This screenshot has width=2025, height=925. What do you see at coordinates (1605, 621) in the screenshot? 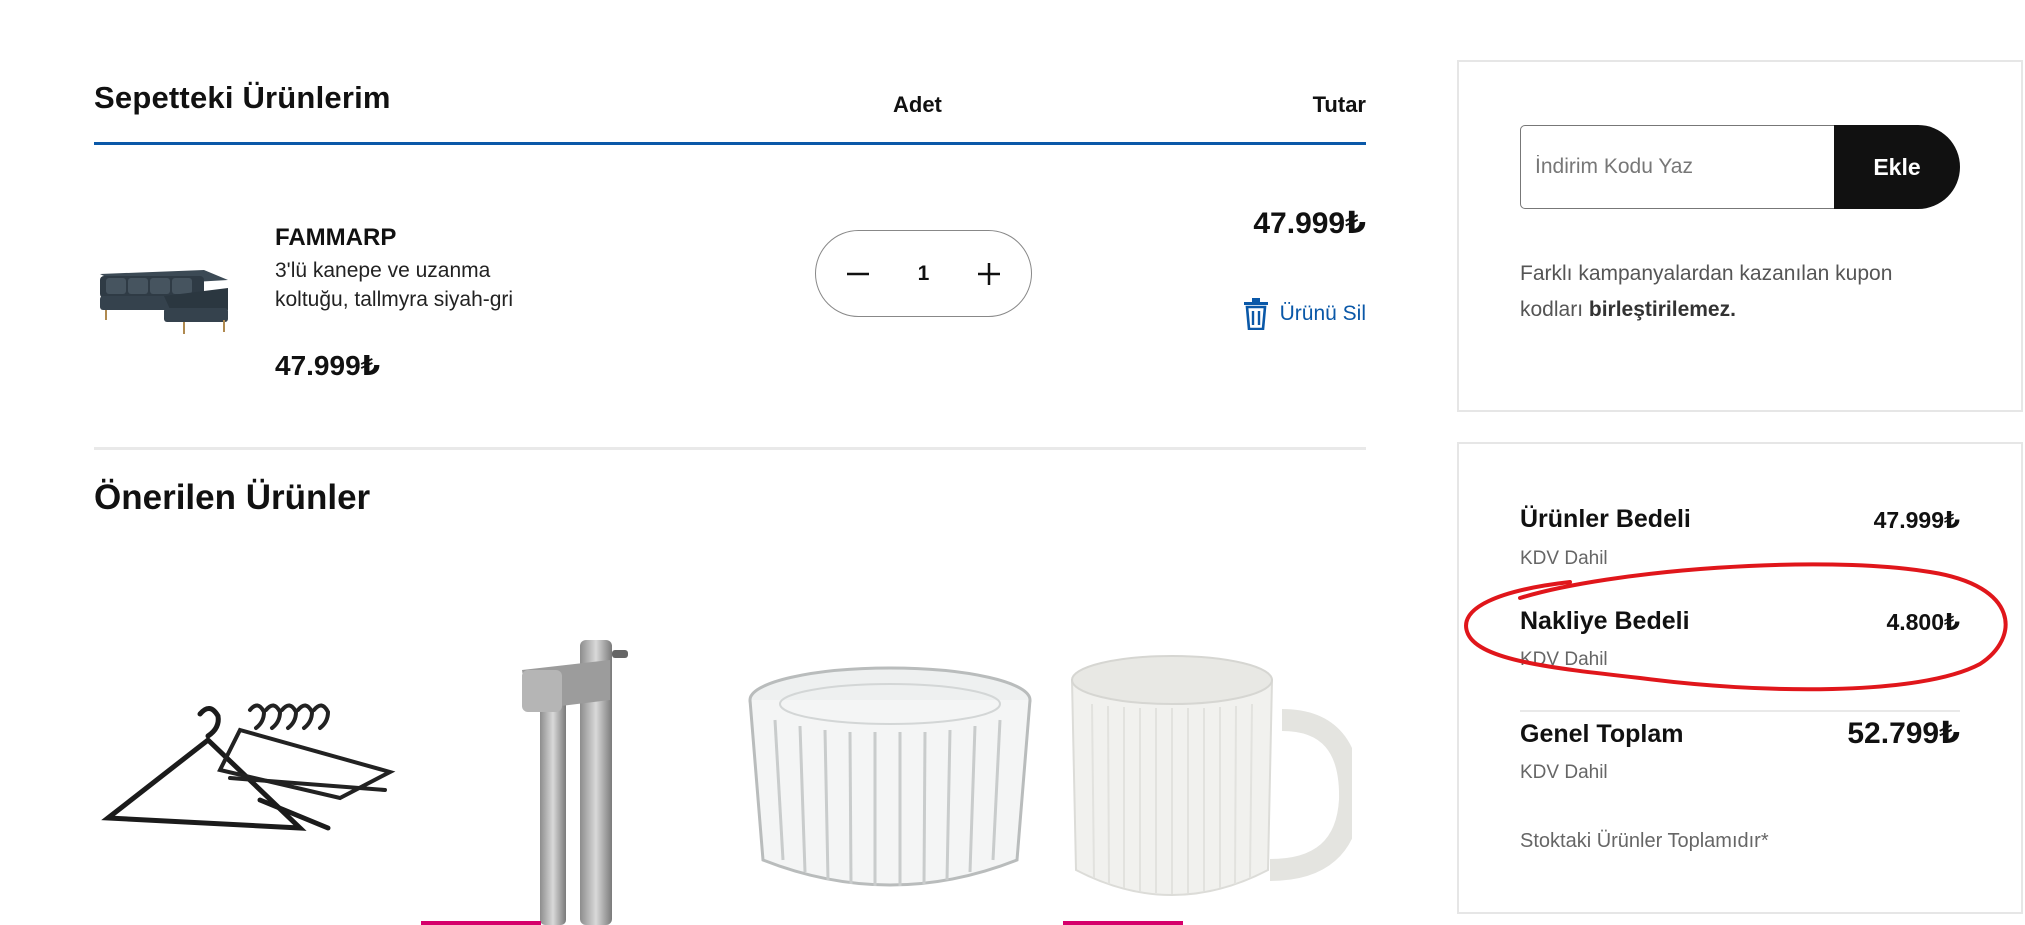
I see `shipping-label: Nakliye Bedeli` at bounding box center [1605, 621].